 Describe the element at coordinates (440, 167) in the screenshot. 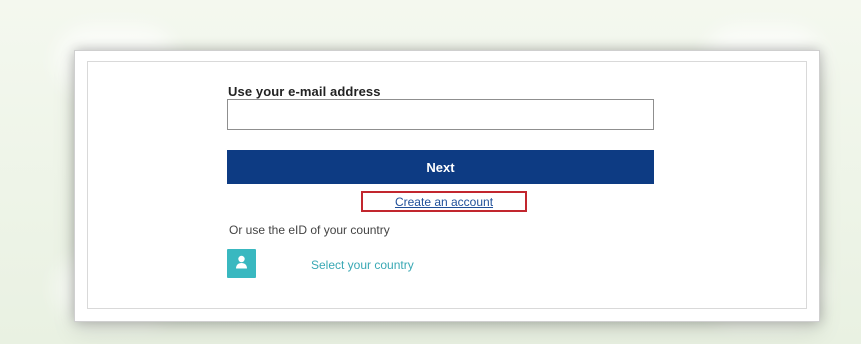

I see `next-button: Next` at that location.